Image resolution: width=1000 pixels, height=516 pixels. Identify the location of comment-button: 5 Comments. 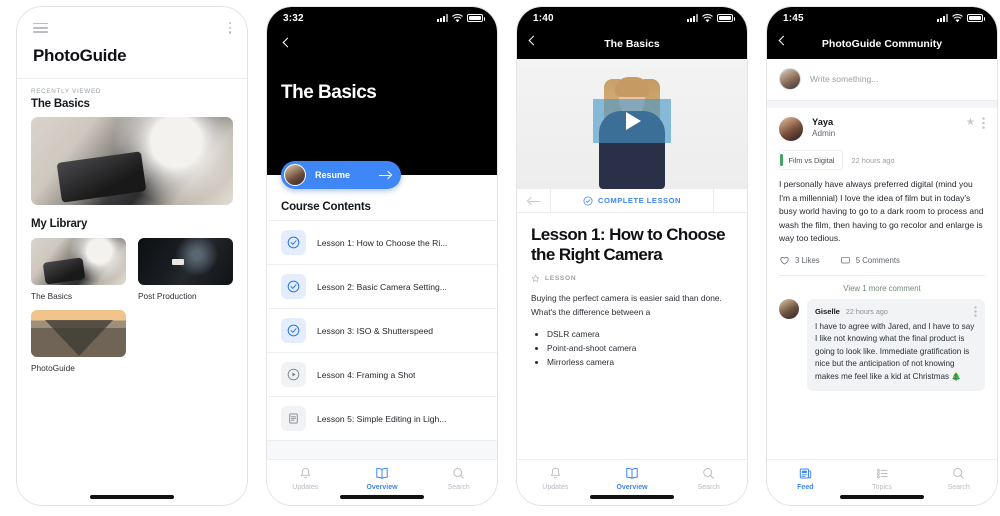
(870, 260).